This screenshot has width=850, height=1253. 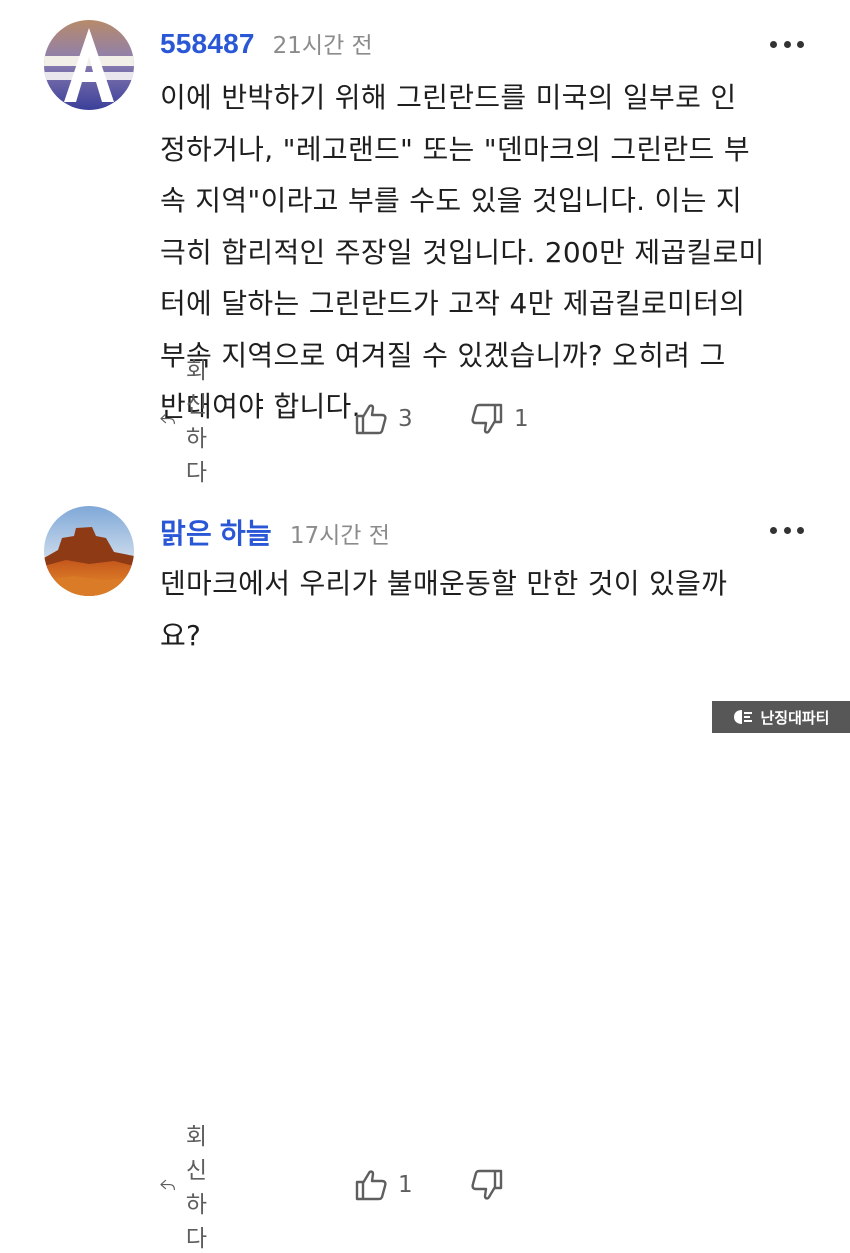 What do you see at coordinates (795, 717) in the screenshot?
I see `watermark-text: 난징대파티` at bounding box center [795, 717].